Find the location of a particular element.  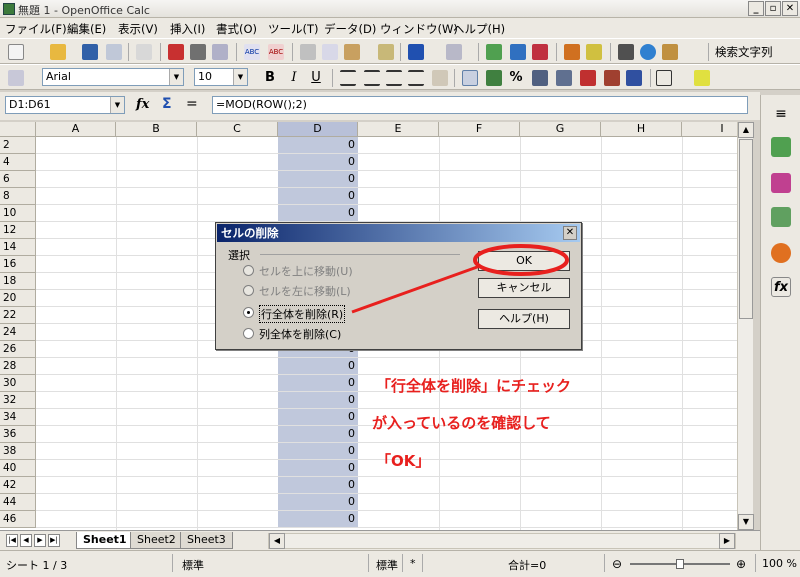

row-header: 20 is located at coordinates (18, 298).